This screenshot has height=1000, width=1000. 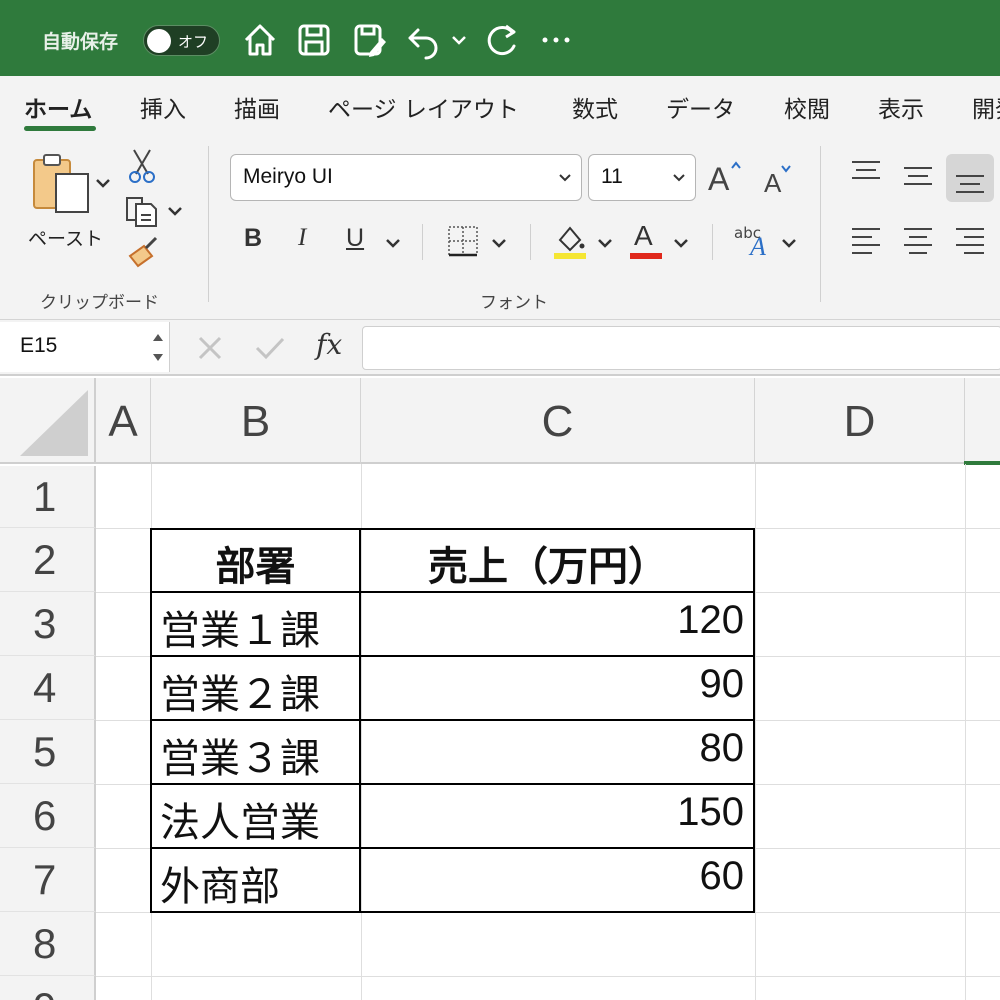 What do you see at coordinates (210, 348) in the screenshot?
I see `cancel-icon` at bounding box center [210, 348].